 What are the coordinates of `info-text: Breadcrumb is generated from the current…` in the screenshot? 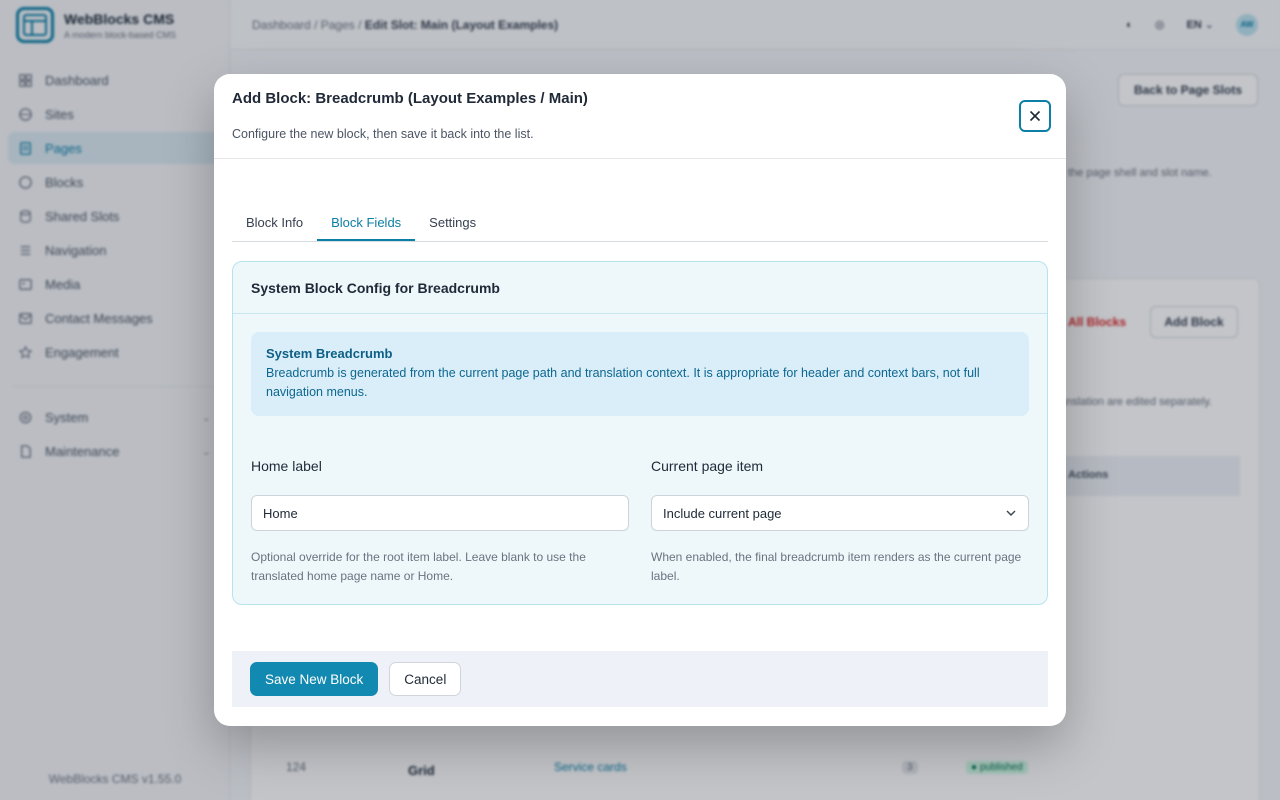 It's located at (623, 382).